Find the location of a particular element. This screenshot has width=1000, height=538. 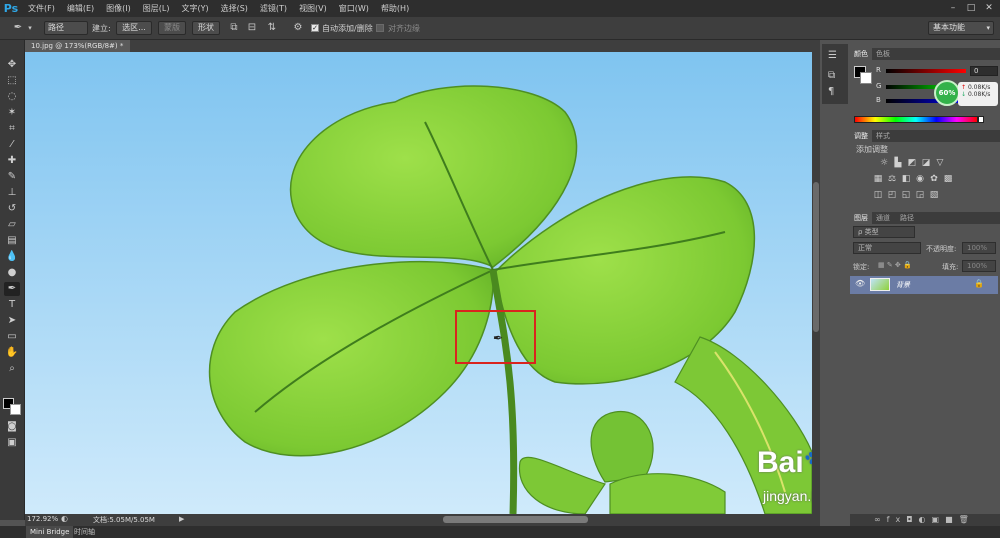

pen-tool-icon: ✒ is located at coordinates (12, 289).